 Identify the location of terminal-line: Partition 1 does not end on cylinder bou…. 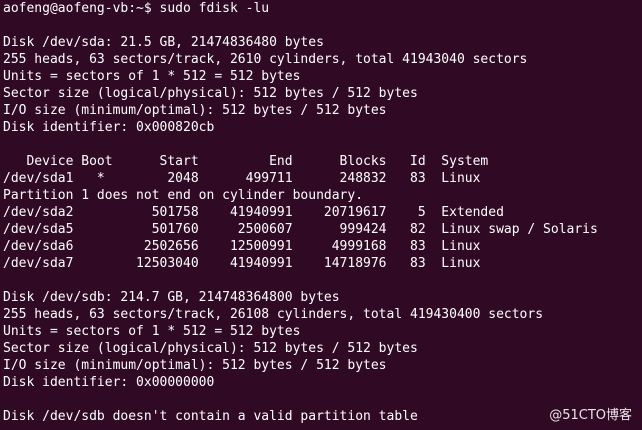
(183, 195).